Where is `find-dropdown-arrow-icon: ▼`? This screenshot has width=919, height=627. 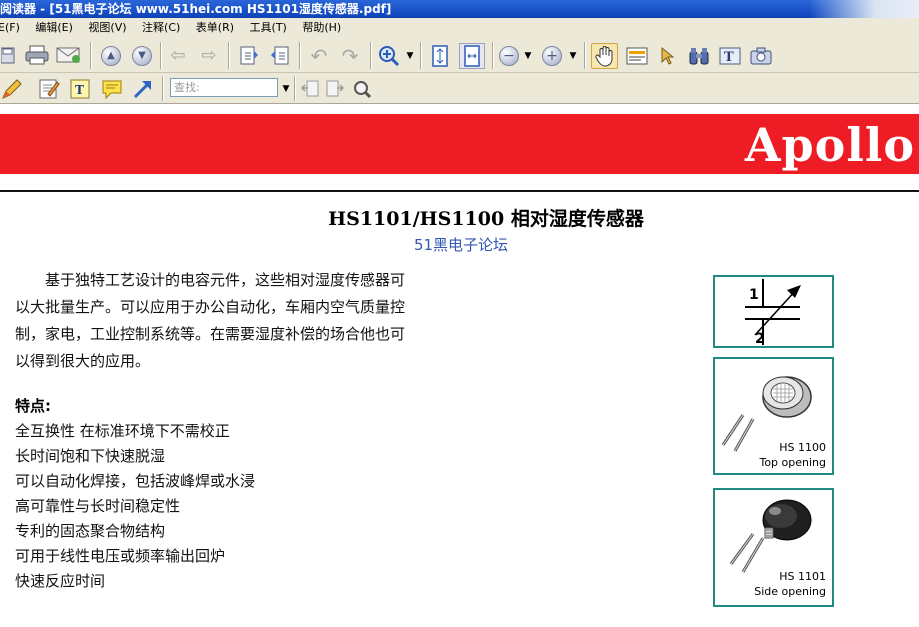 find-dropdown-arrow-icon: ▼ is located at coordinates (286, 89).